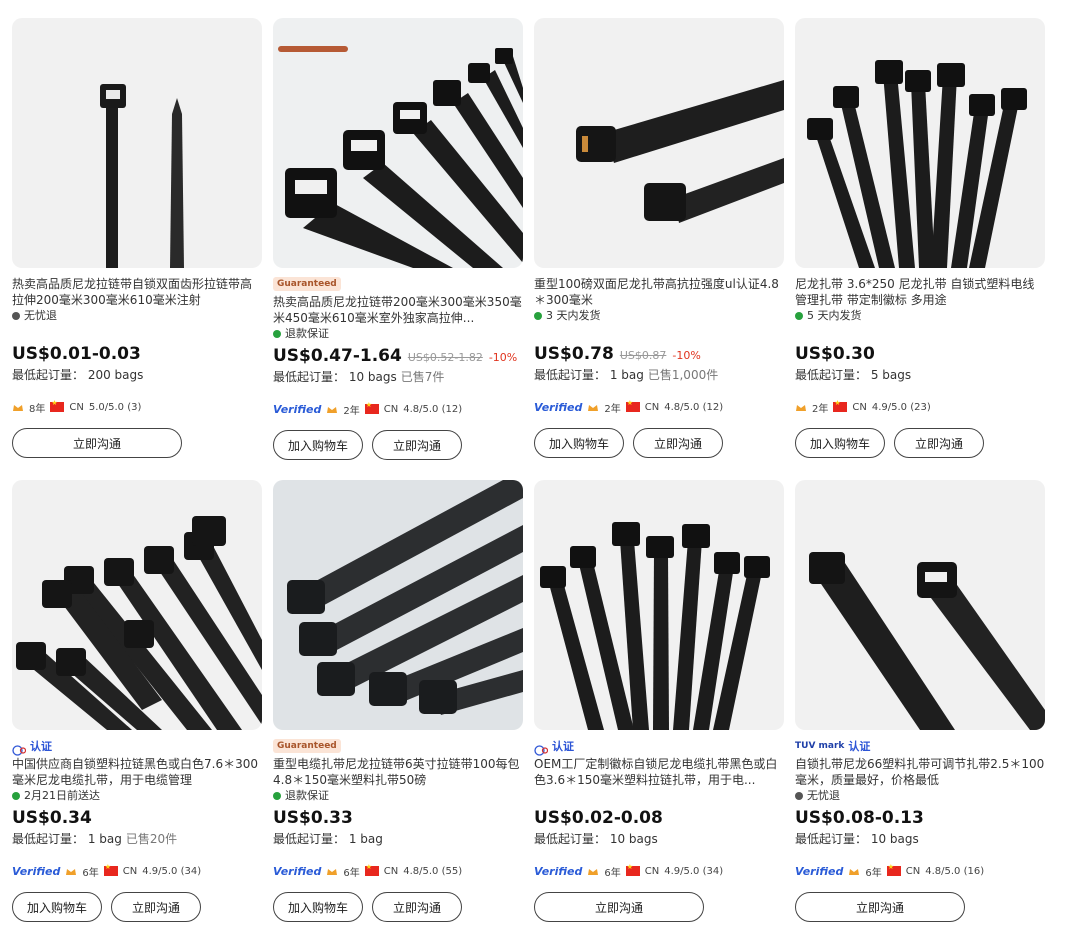 The height and width of the screenshot is (935, 1080). Describe the element at coordinates (820, 746) in the screenshot. I see `tuv-mark-icon: TUV mark` at that location.